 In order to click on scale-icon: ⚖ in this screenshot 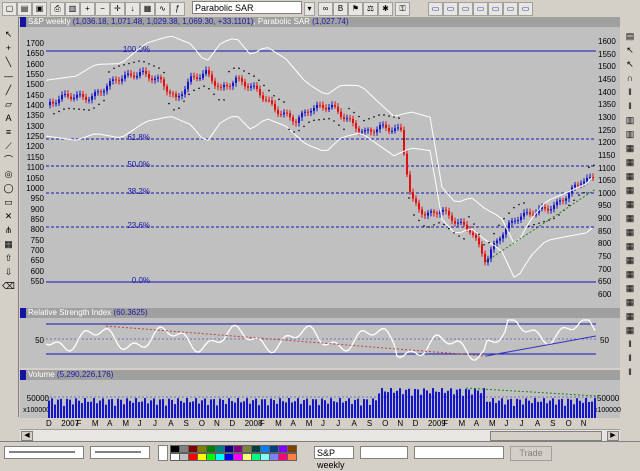, I will do `click(370, 9)`.